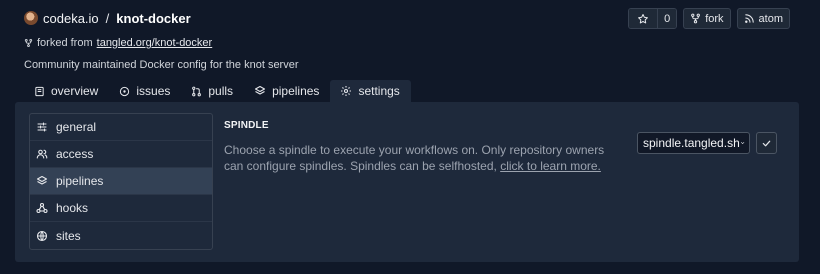  I want to click on settings-nav-hooks: hooks, so click(121, 208).